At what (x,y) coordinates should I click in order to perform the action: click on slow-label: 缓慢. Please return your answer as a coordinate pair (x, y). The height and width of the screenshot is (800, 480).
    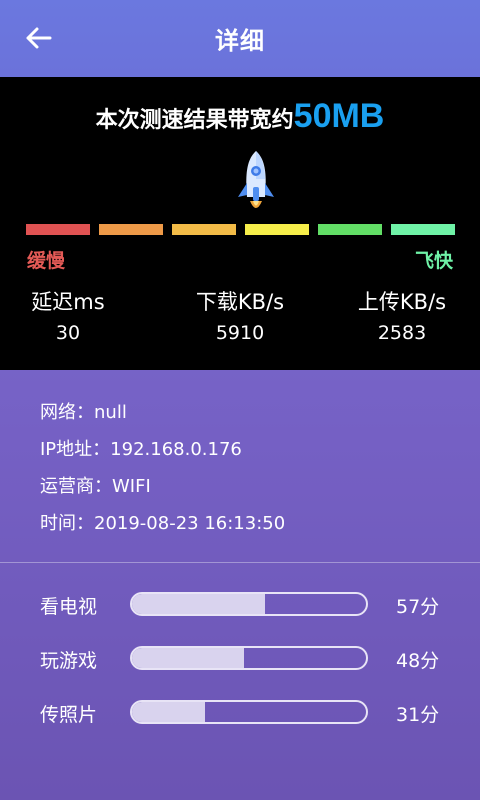
    Looking at the image, I should click on (46, 261).